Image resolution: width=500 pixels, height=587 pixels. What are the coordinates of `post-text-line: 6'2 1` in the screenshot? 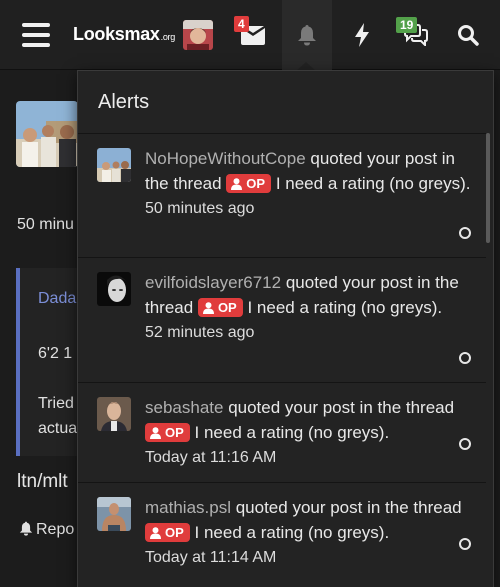 It's located at (55, 353).